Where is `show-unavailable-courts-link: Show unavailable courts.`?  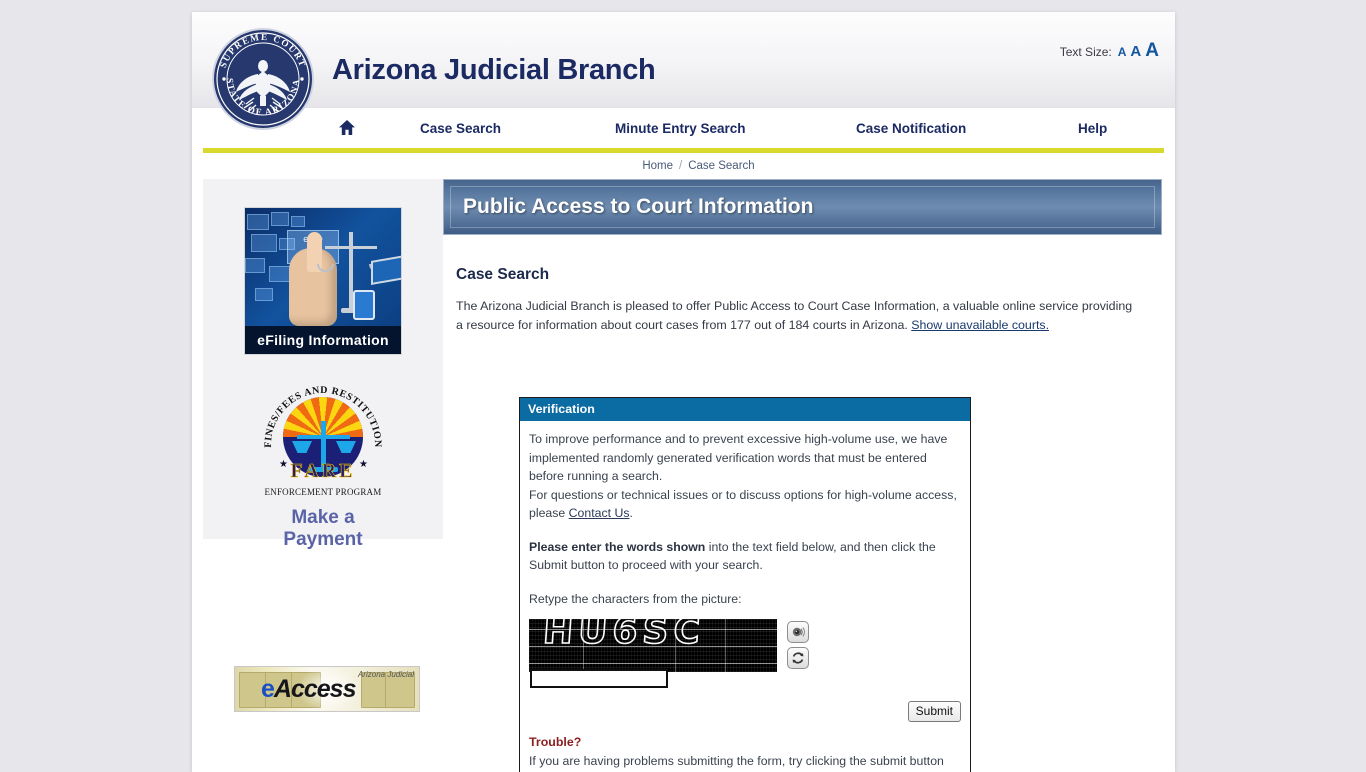
show-unavailable-courts-link: Show unavailable courts. is located at coordinates (980, 325).